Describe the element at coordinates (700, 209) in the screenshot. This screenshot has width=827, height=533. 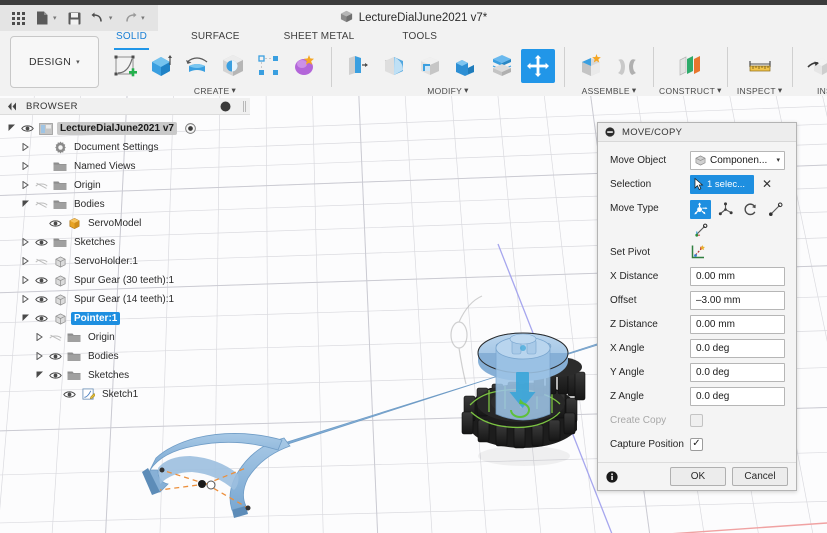
I see `move-type-free-icon` at that location.